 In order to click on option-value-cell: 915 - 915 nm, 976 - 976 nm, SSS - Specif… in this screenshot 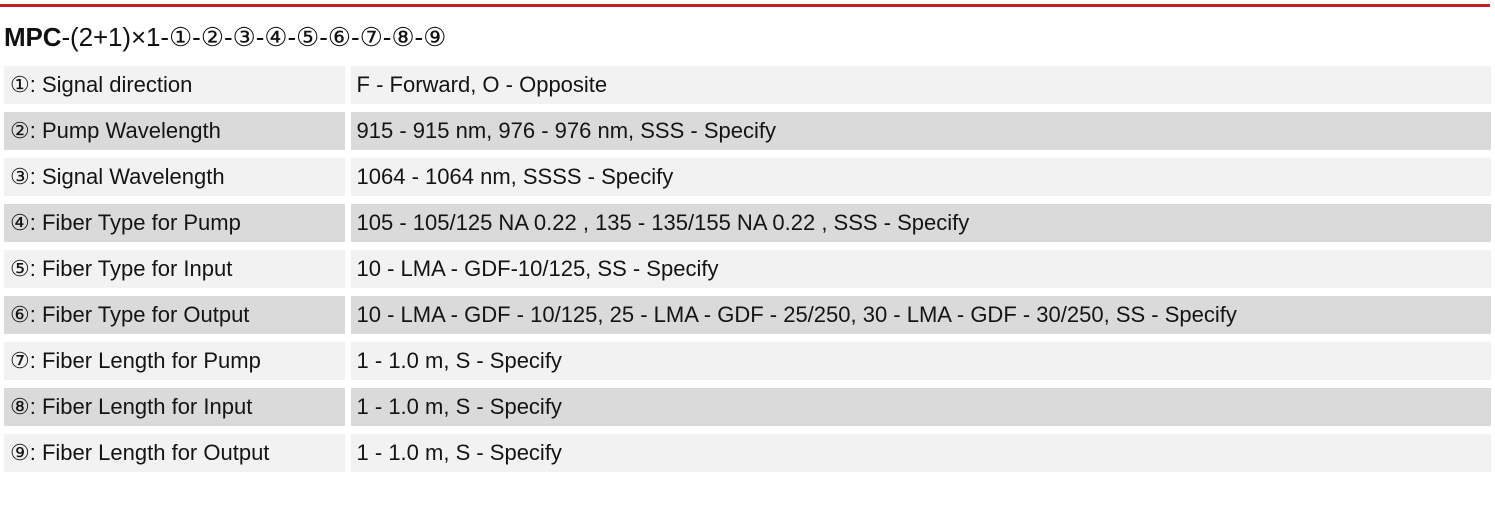, I will do `click(920, 131)`.